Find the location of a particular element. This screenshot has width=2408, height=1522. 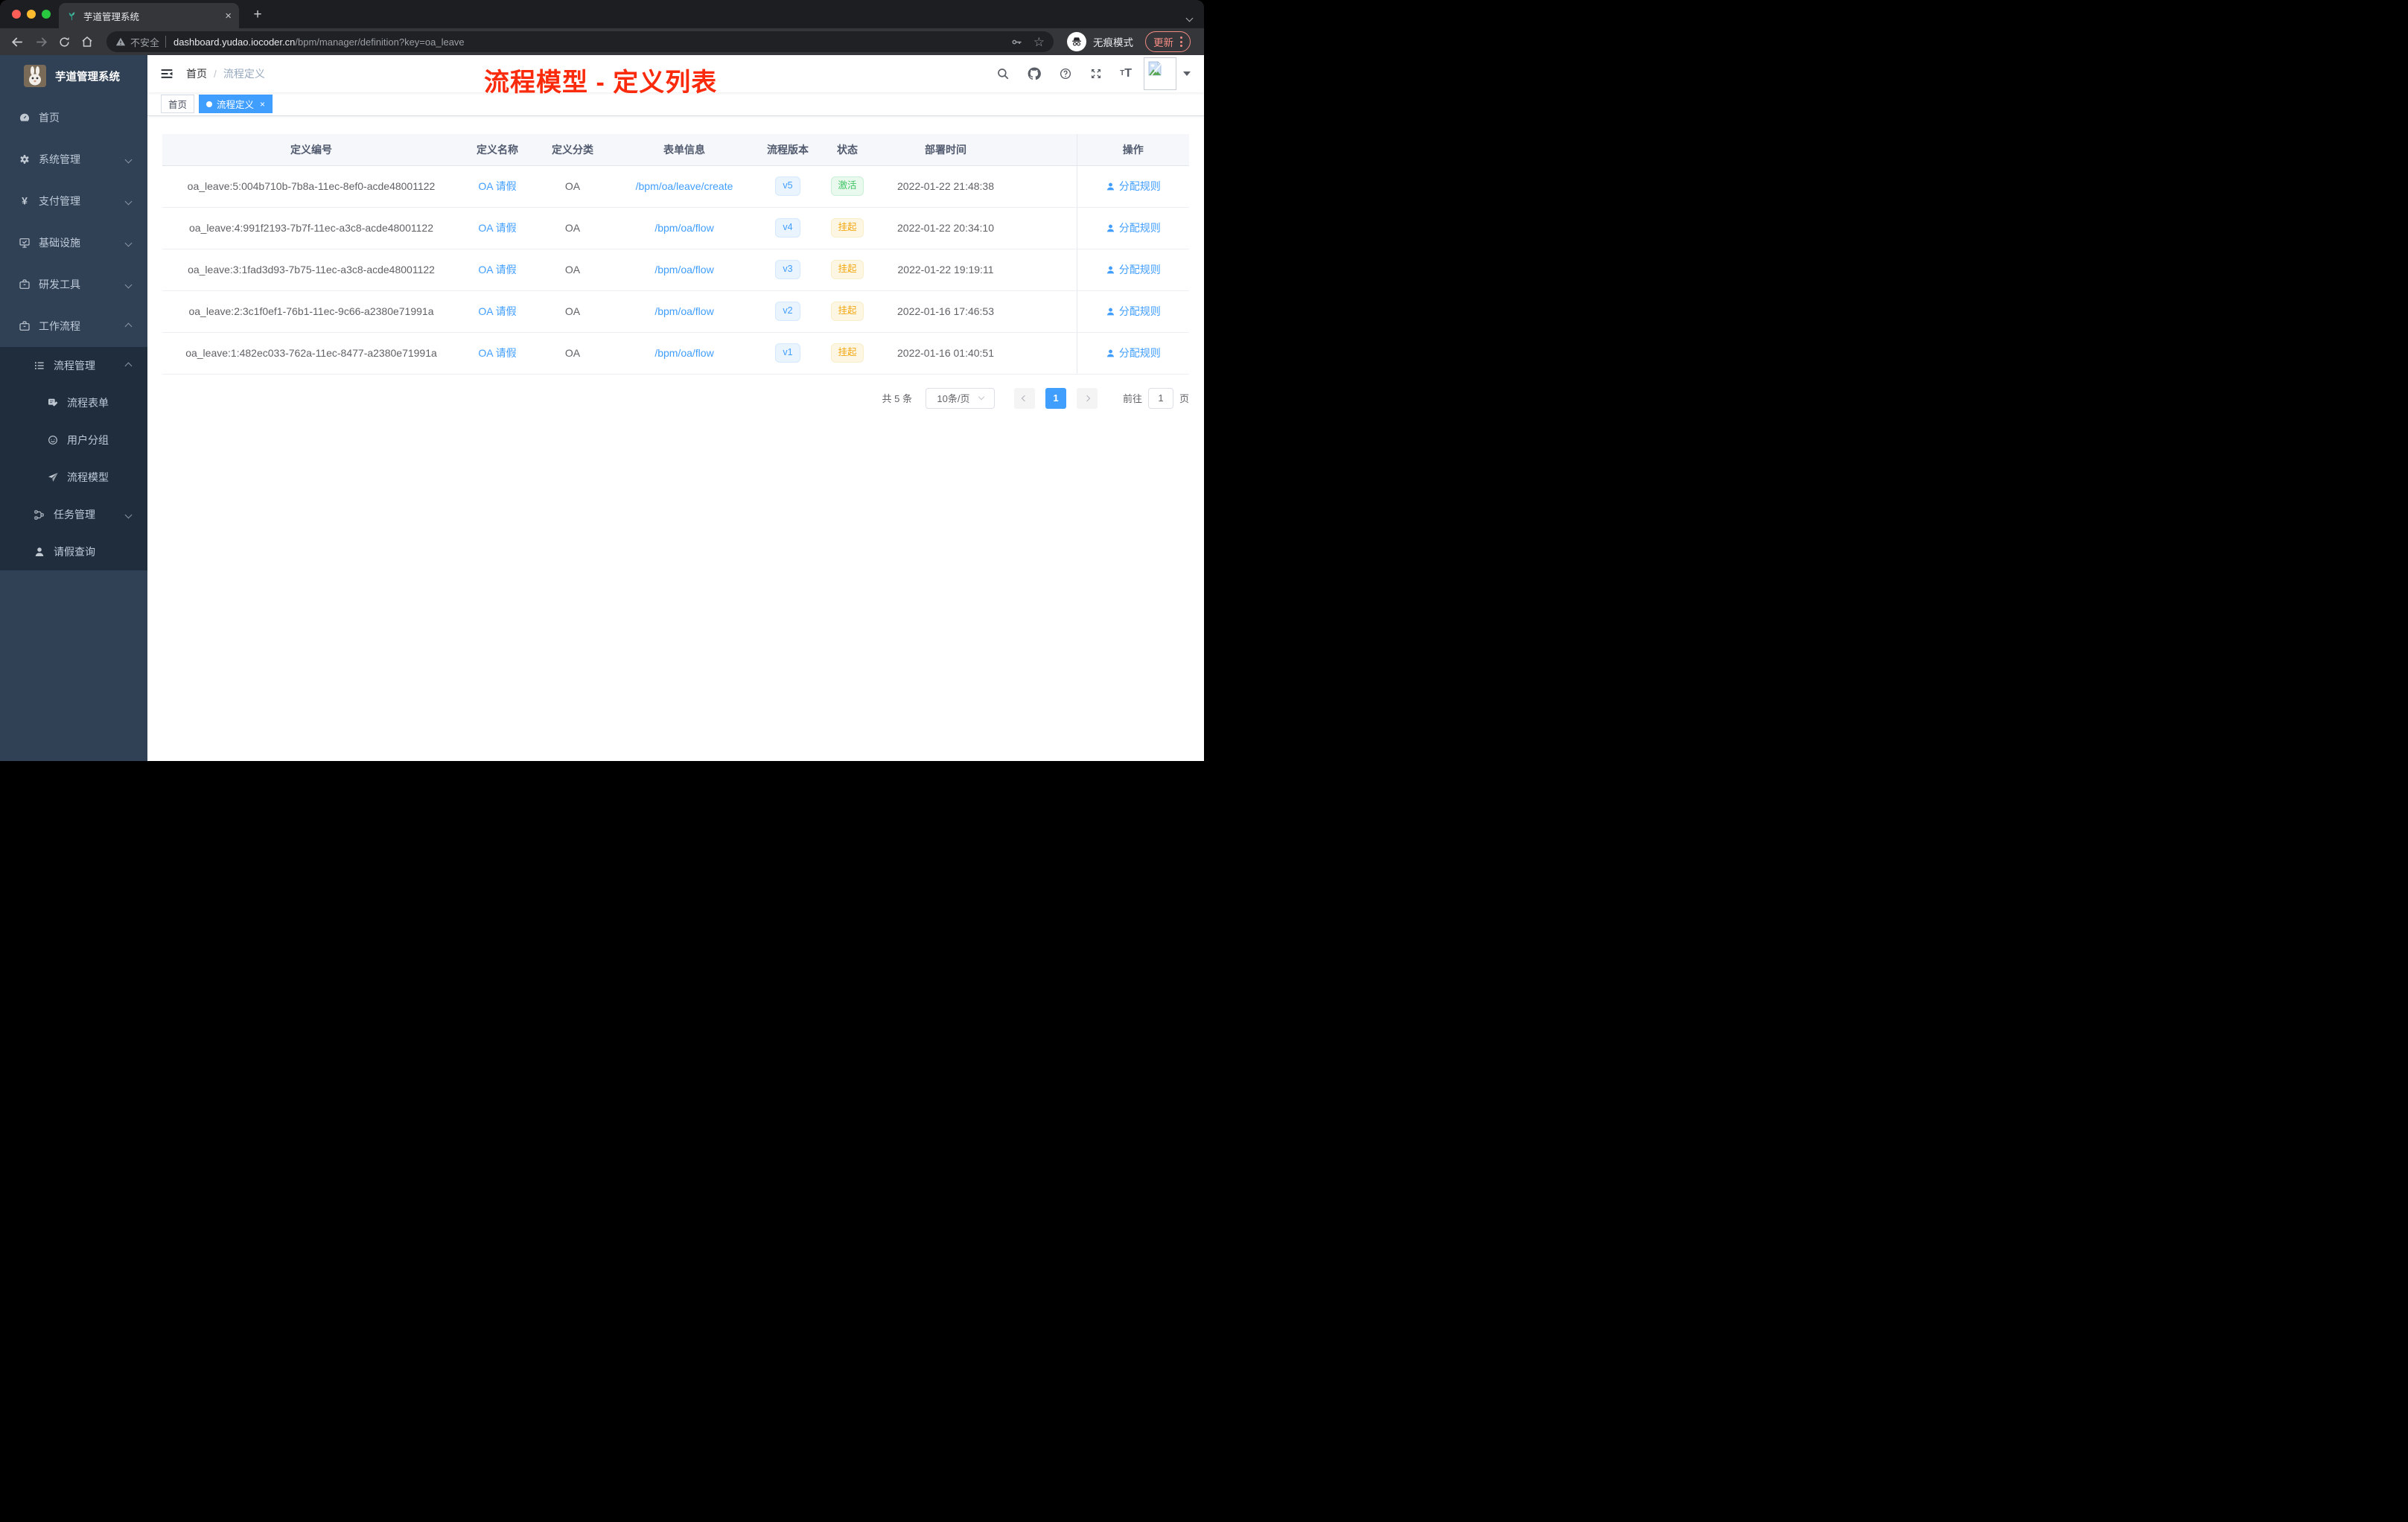

sidebar-item-form-edit: 流程表单 is located at coordinates (73, 402).